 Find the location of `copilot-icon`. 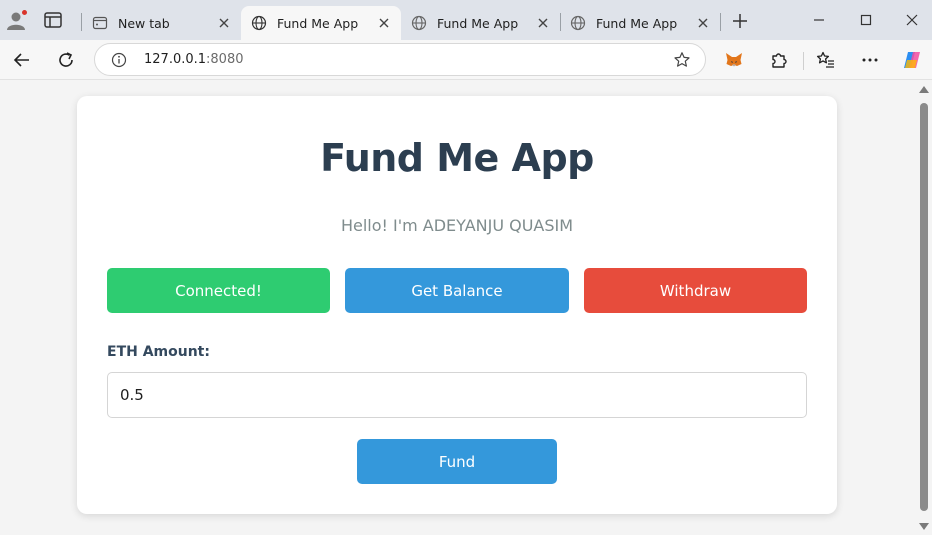

copilot-icon is located at coordinates (912, 60).